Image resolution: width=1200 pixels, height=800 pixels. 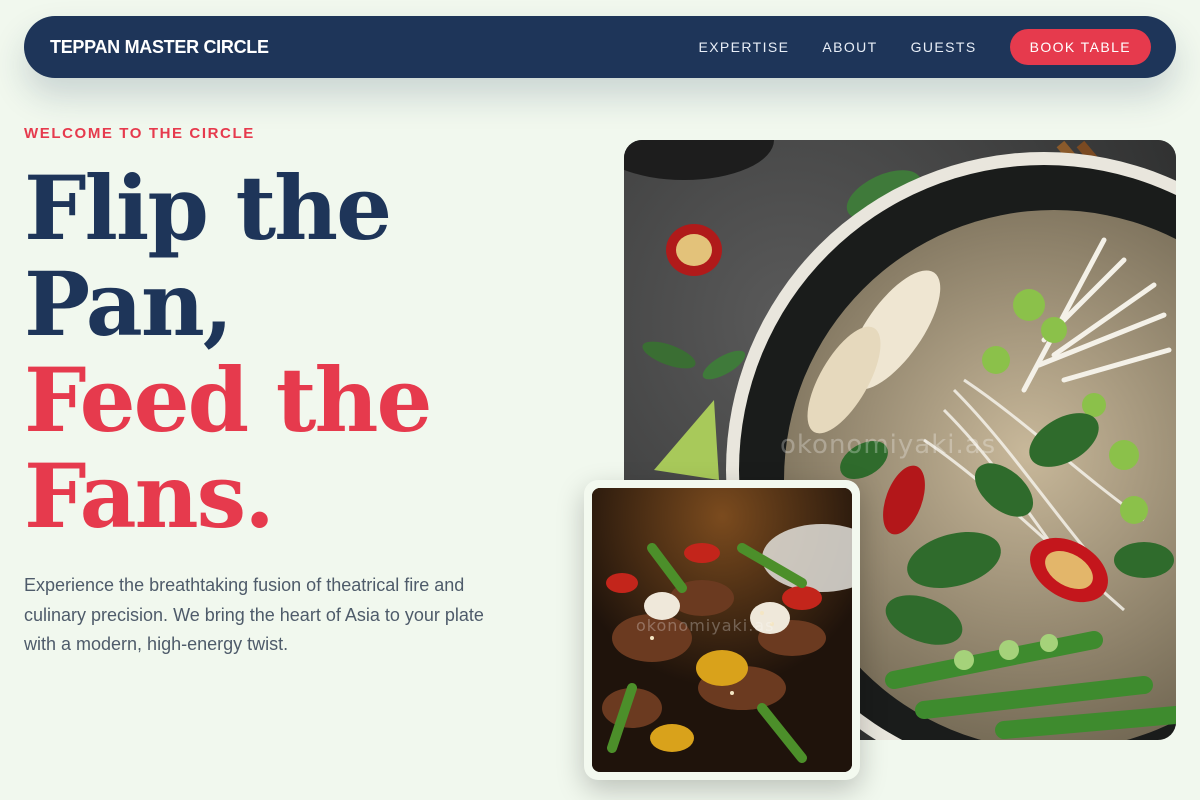 What do you see at coordinates (1080, 47) in the screenshot?
I see `book-table-button: BOOK TABLE` at bounding box center [1080, 47].